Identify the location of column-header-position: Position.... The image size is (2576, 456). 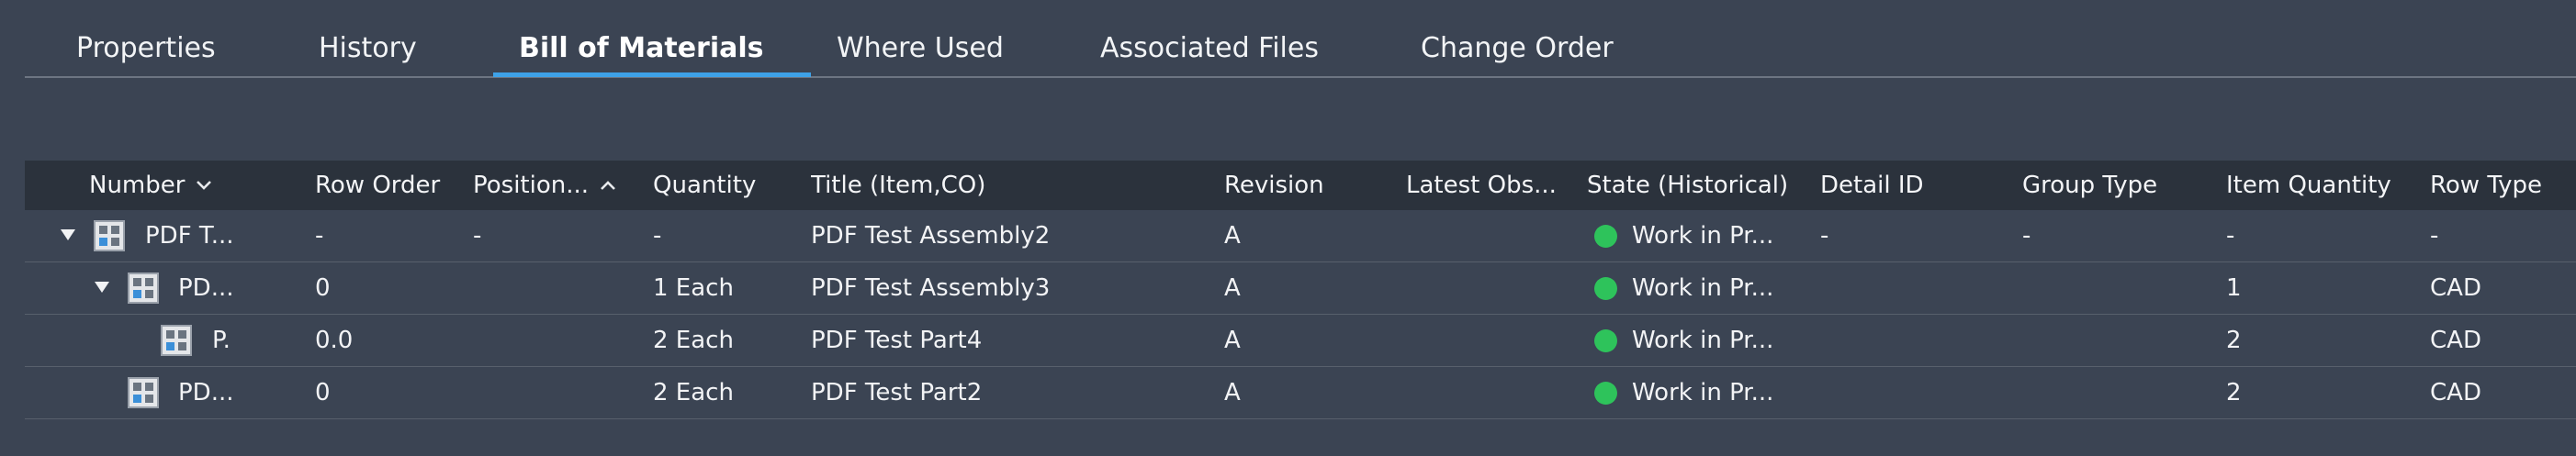
(560, 185).